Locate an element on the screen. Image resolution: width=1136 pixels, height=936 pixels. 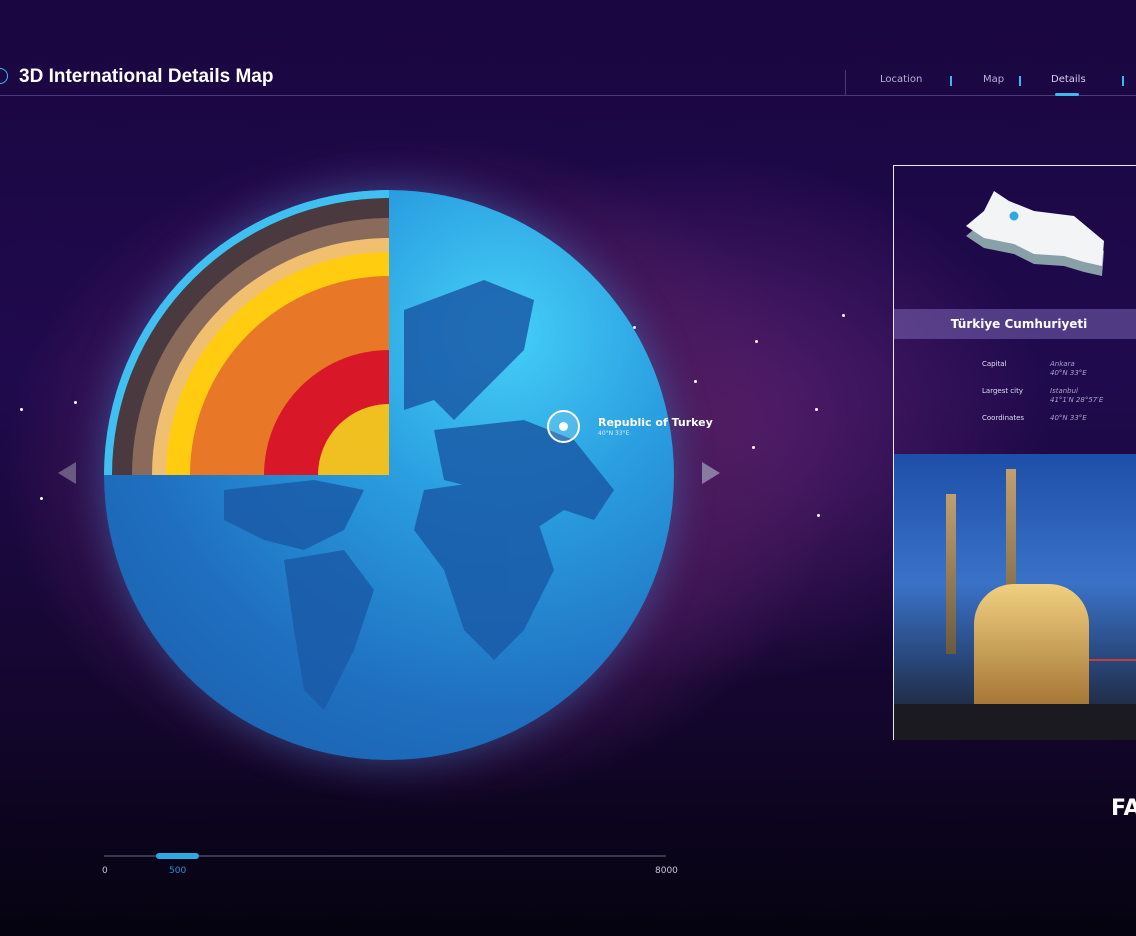
country-name: Türkiye Cumhuriyeti is located at coordinates (1015, 324).